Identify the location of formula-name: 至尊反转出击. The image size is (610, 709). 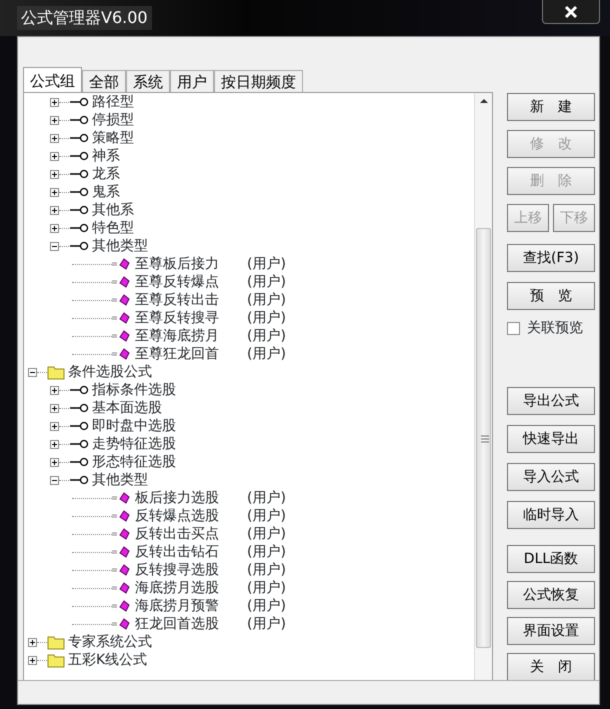
(177, 300).